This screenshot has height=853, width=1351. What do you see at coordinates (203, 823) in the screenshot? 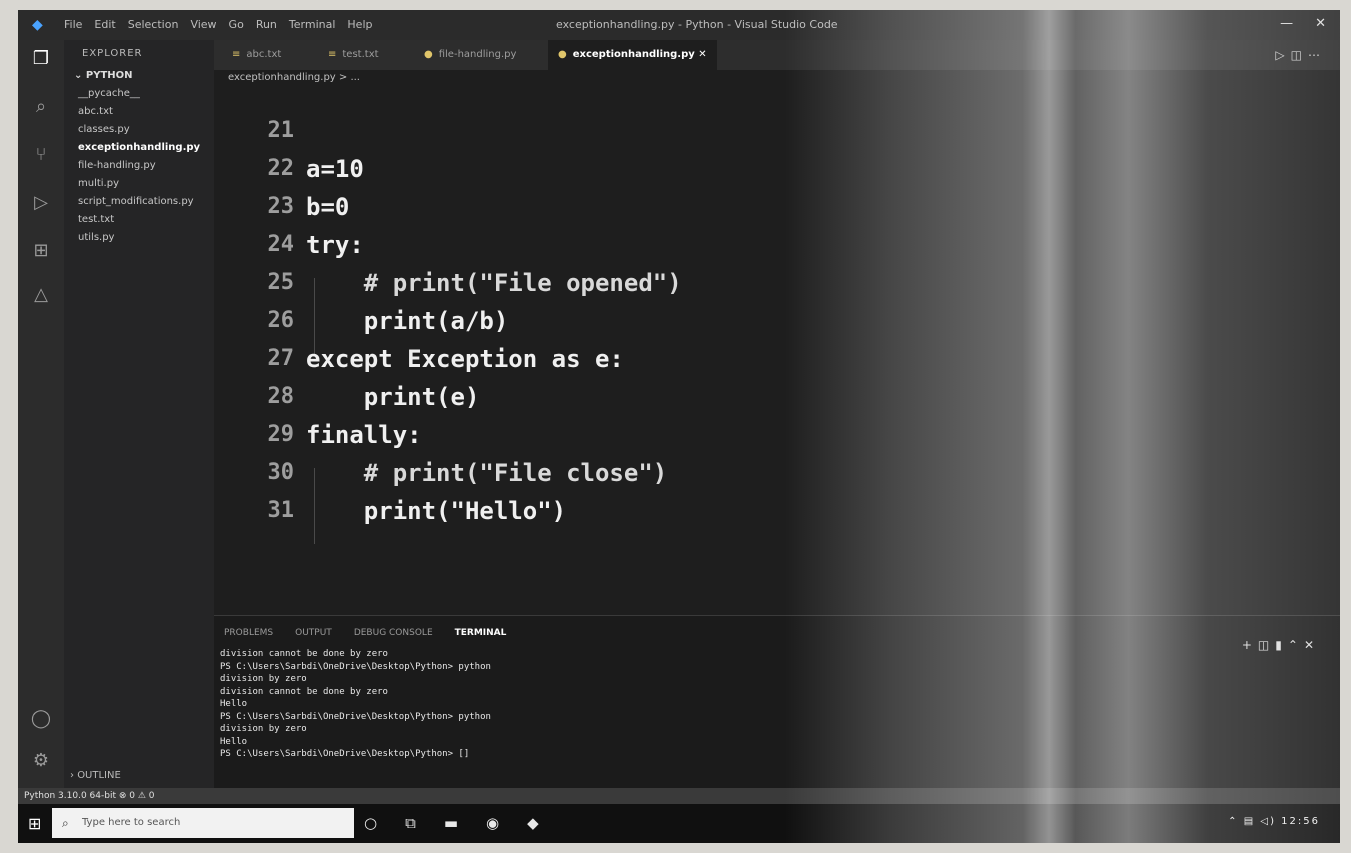
I see `taskbar-search: ⌕ Type here to search` at bounding box center [203, 823].